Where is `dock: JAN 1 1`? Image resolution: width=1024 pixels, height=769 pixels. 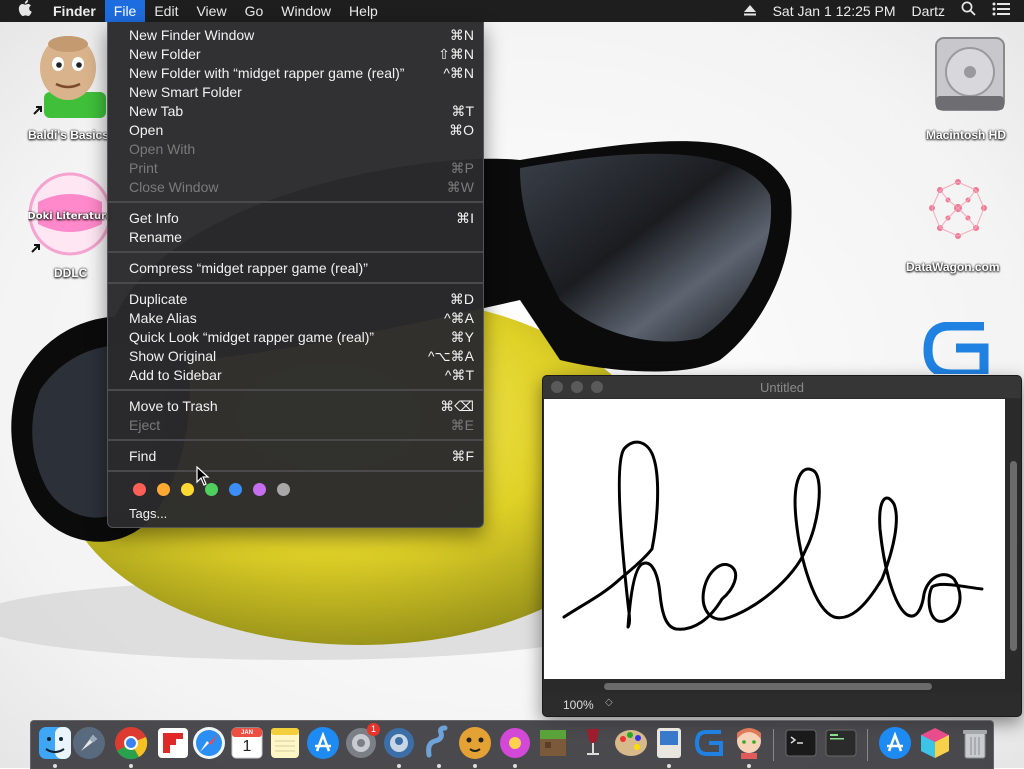
dock: JAN 1 1 is located at coordinates (512, 744).